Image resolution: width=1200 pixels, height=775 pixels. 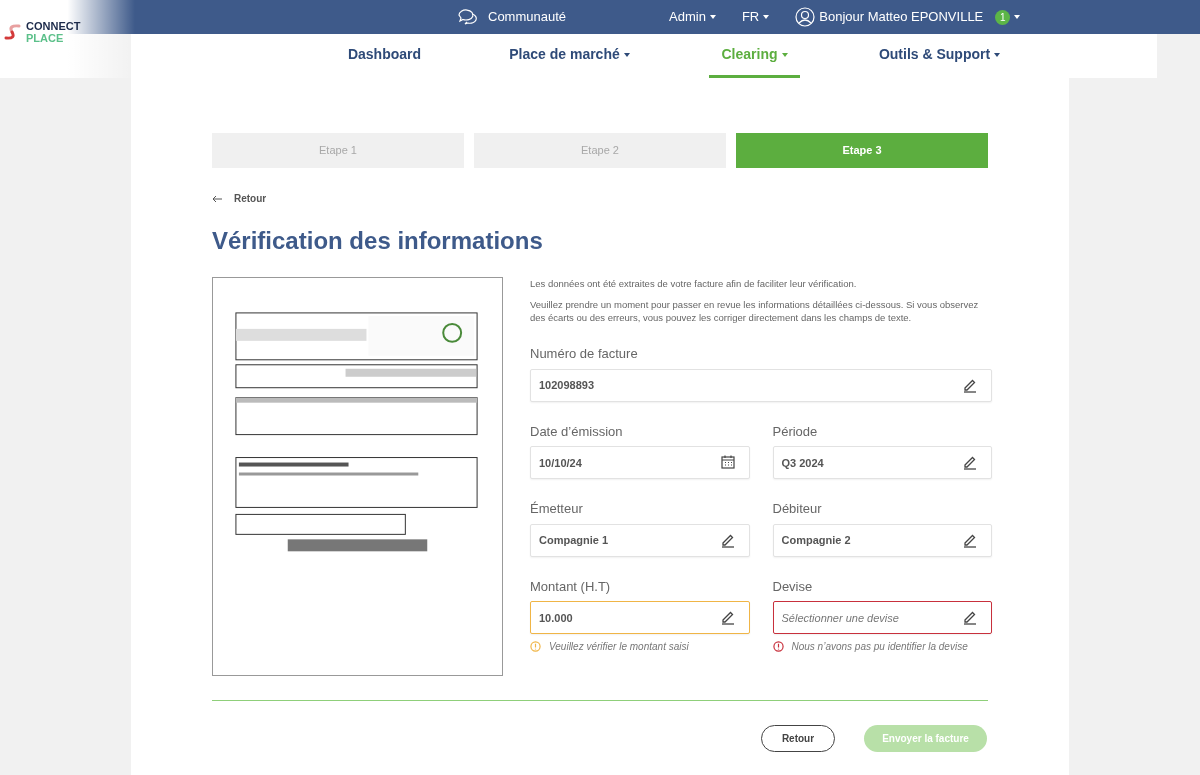 What do you see at coordinates (795, 431) in the screenshot?
I see `field-label: Période` at bounding box center [795, 431].